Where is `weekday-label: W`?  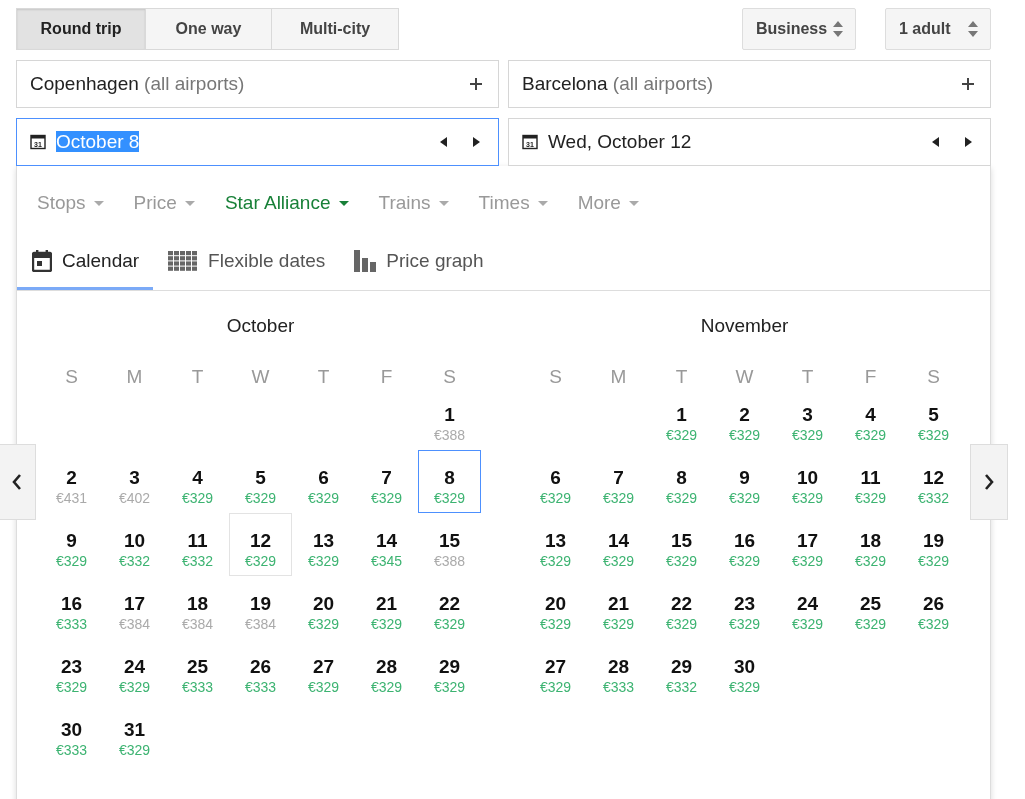 weekday-label: W is located at coordinates (744, 376).